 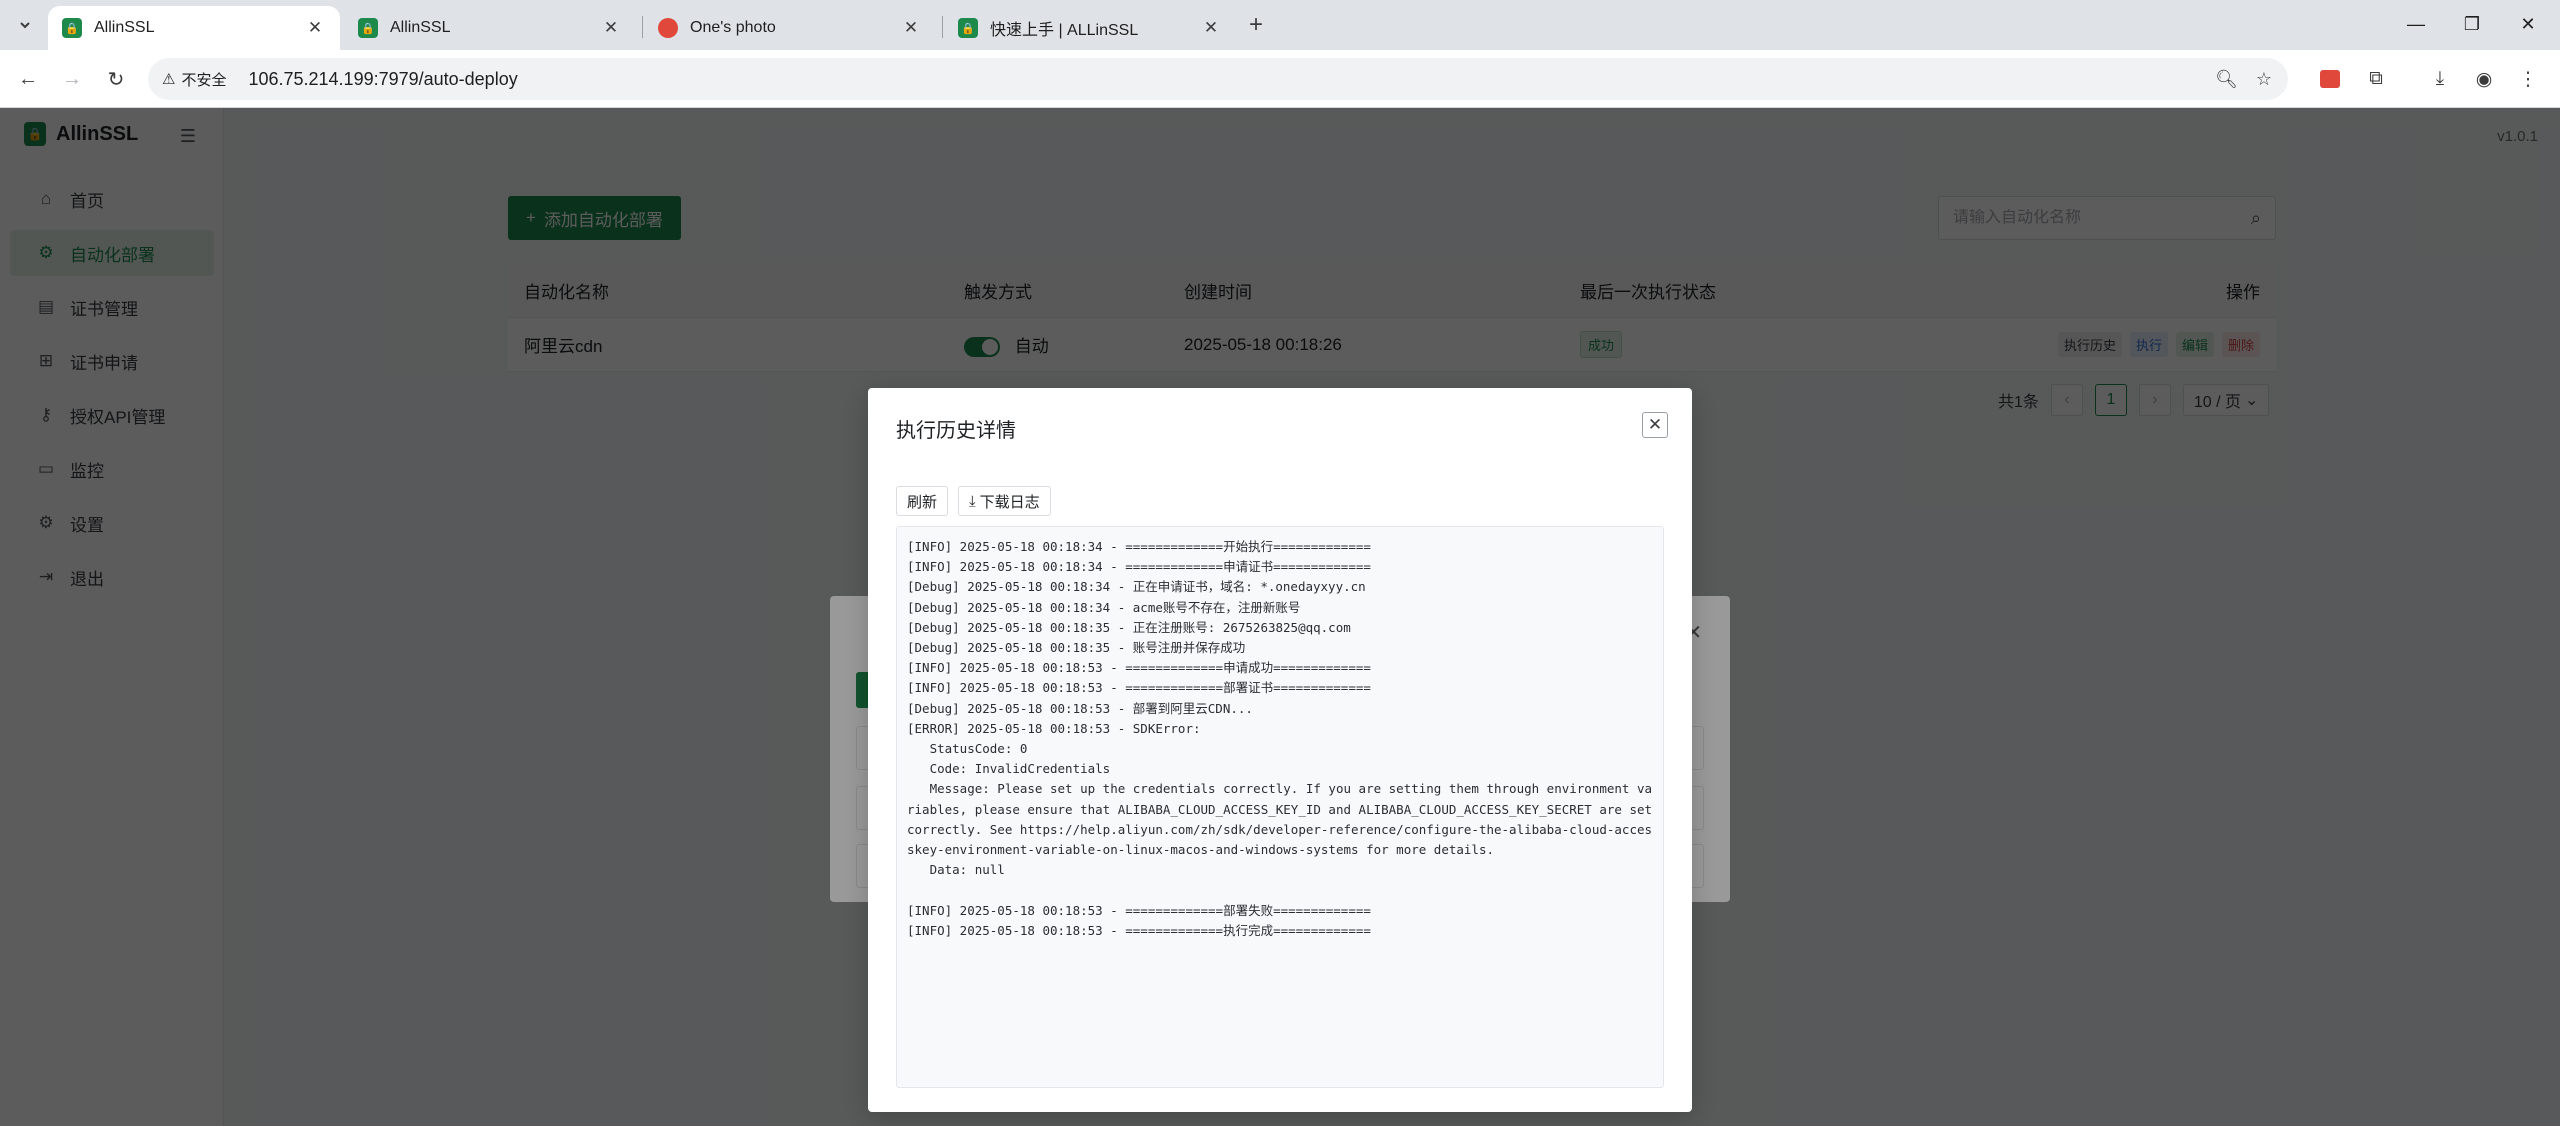 I want to click on extensions-puzzle-icon: ⧉, so click(x=2376, y=79).